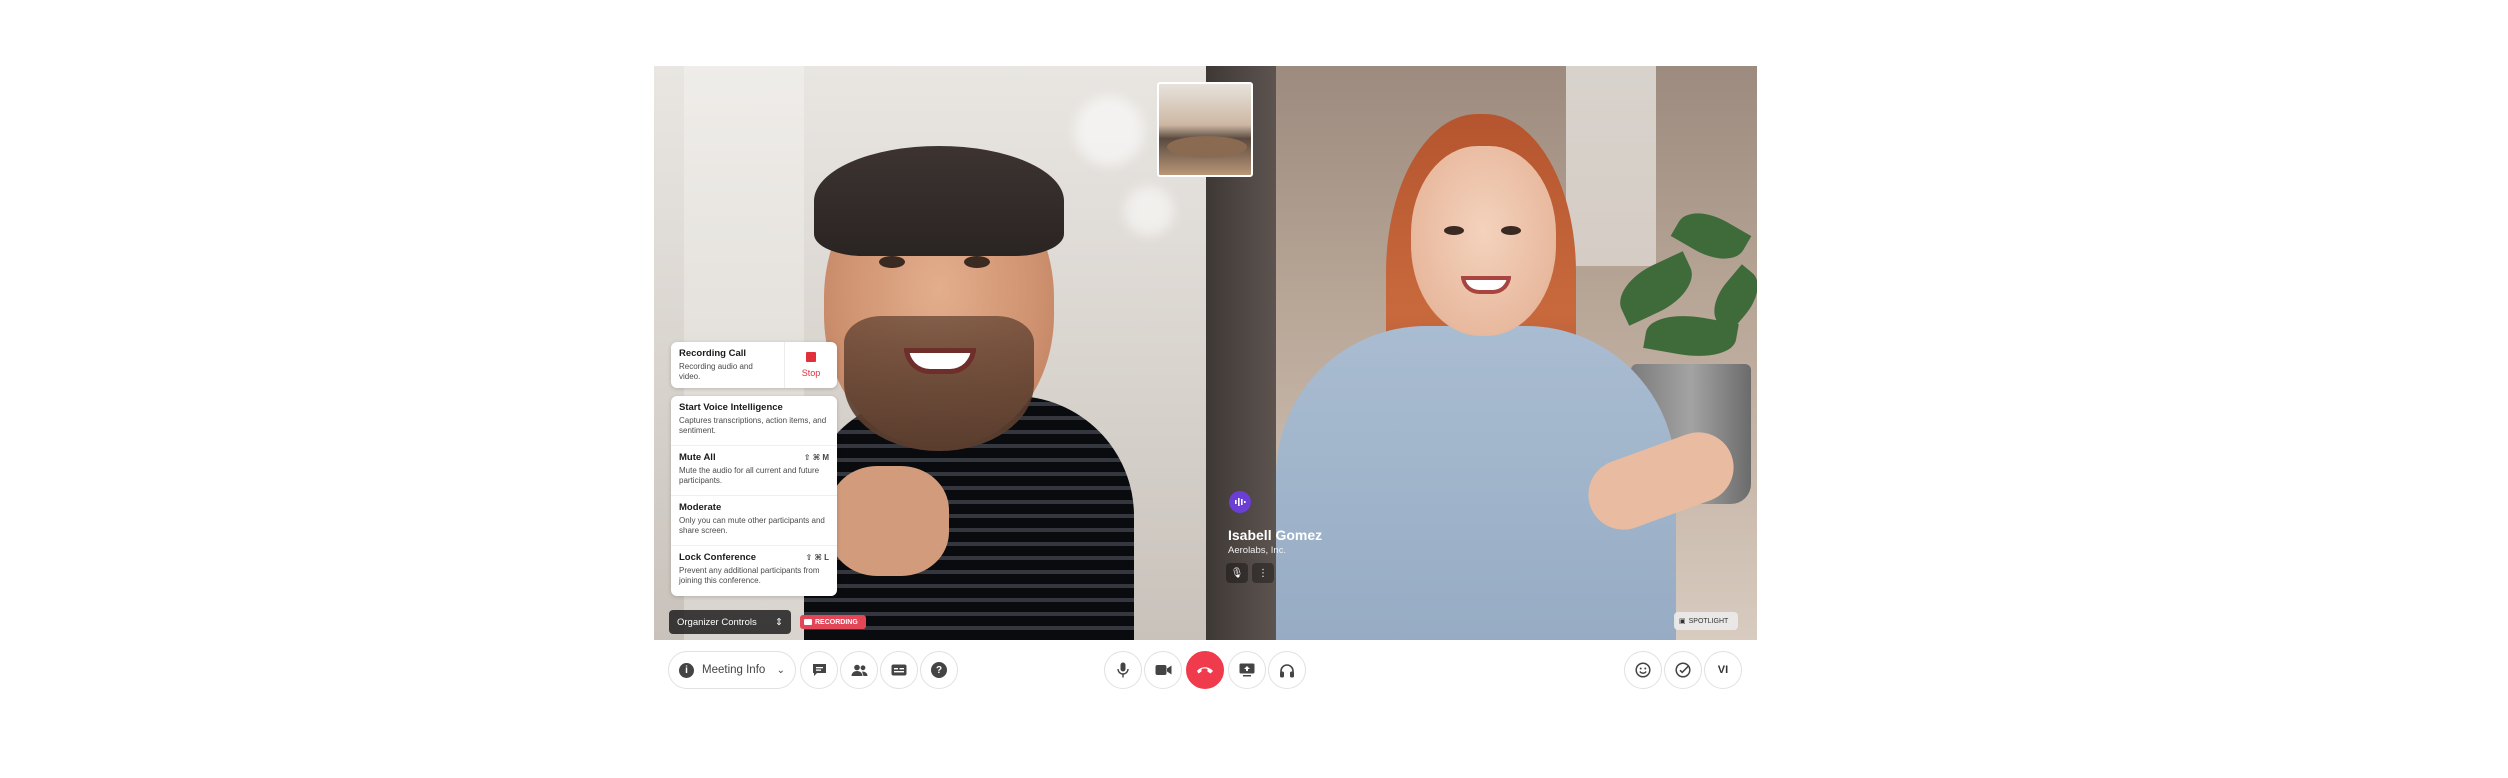  I want to click on user-avatar: VI, so click(1723, 670).